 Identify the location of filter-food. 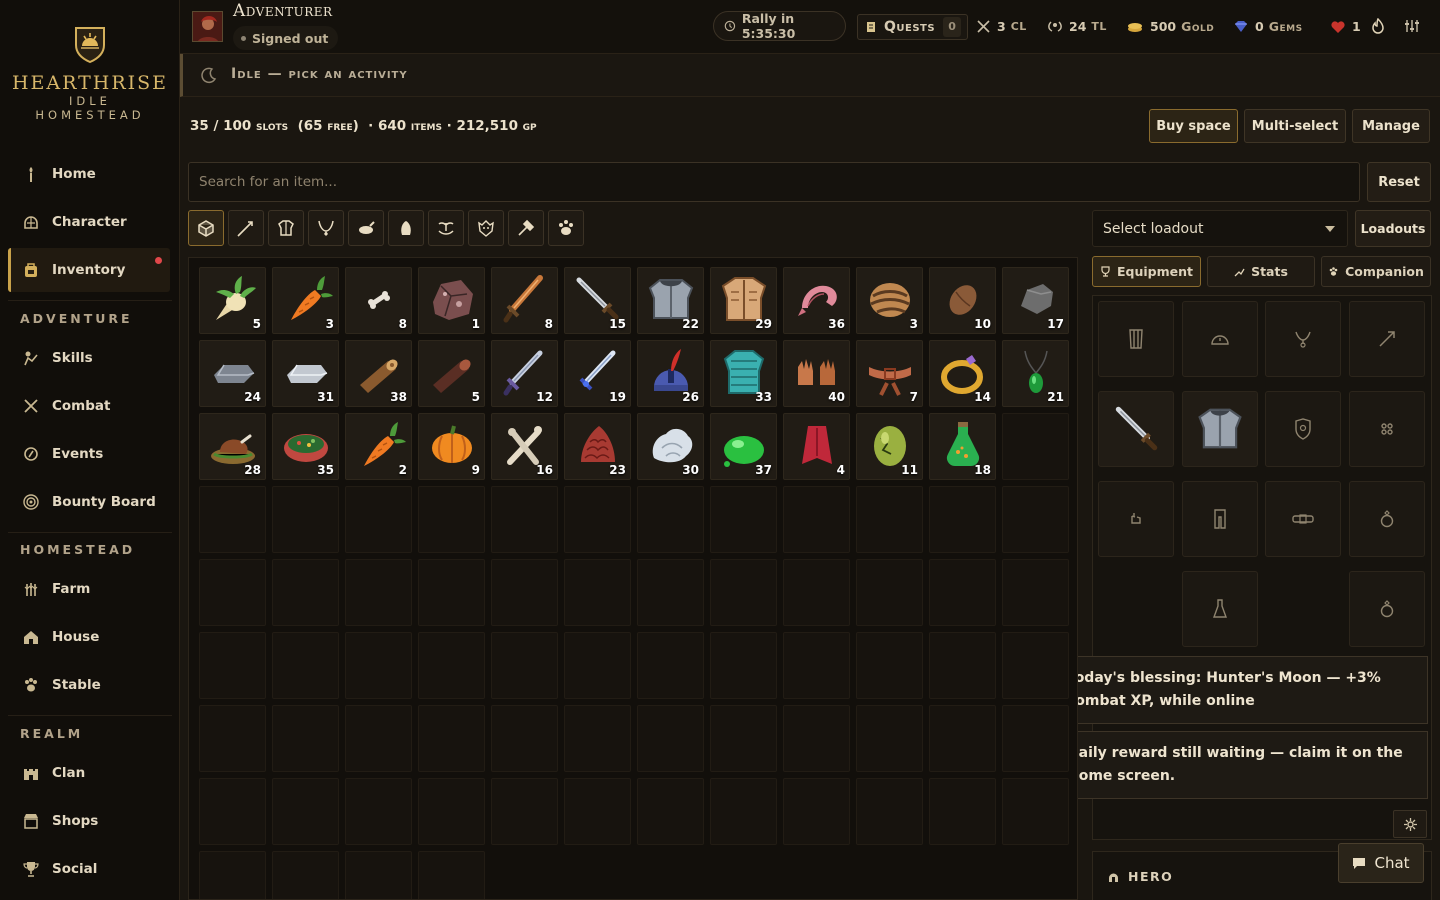
(366, 228).